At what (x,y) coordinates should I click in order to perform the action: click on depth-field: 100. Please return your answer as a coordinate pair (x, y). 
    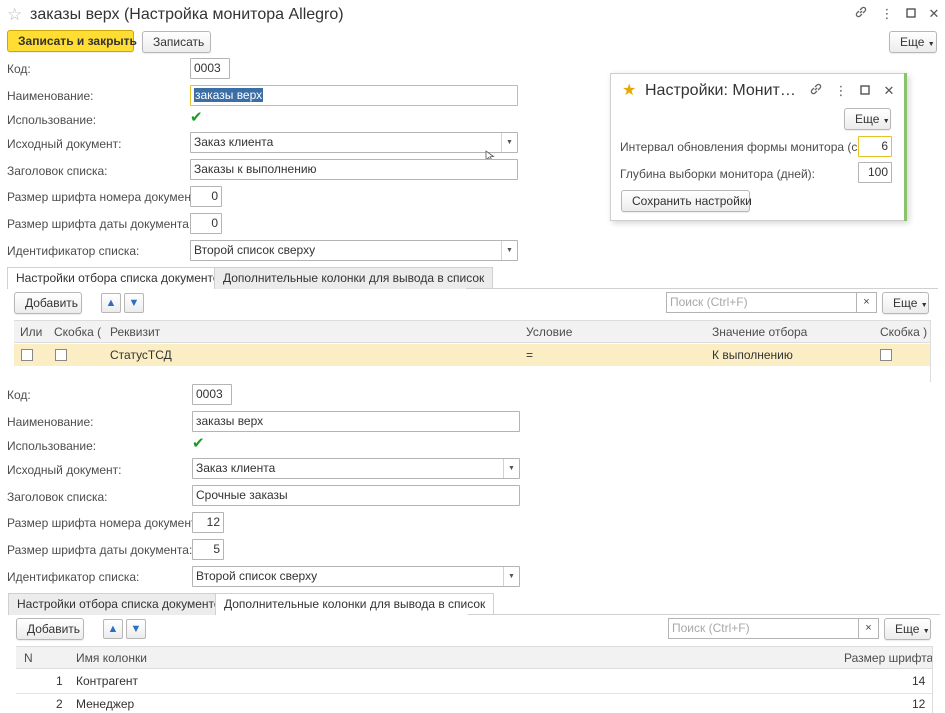
    Looking at the image, I should click on (875, 172).